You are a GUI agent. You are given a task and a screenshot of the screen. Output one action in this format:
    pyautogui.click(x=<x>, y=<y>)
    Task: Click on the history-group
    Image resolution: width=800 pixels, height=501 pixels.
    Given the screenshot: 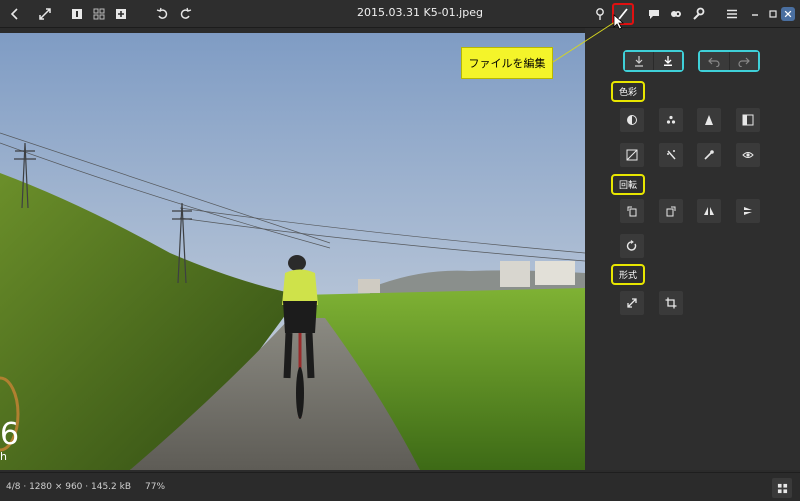 What is the action you would take?
    pyautogui.click(x=729, y=61)
    